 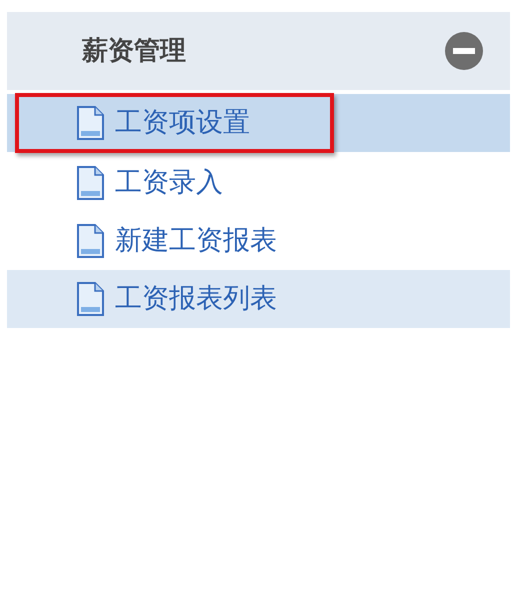 I want to click on menu-item-label: 工资报表列表, so click(x=196, y=299).